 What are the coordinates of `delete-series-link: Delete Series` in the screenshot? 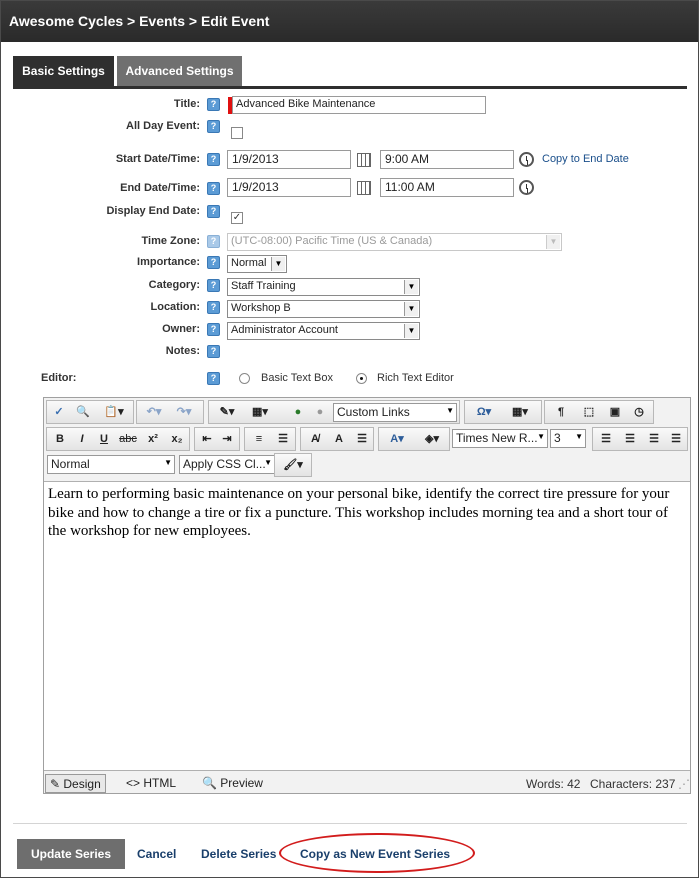 It's located at (238, 854).